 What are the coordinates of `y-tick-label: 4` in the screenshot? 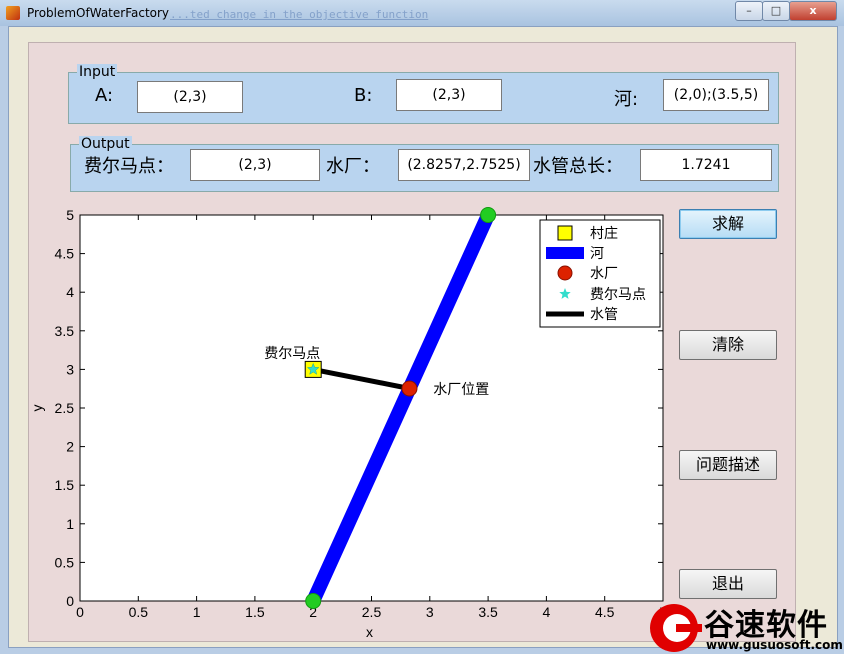 It's located at (70, 292).